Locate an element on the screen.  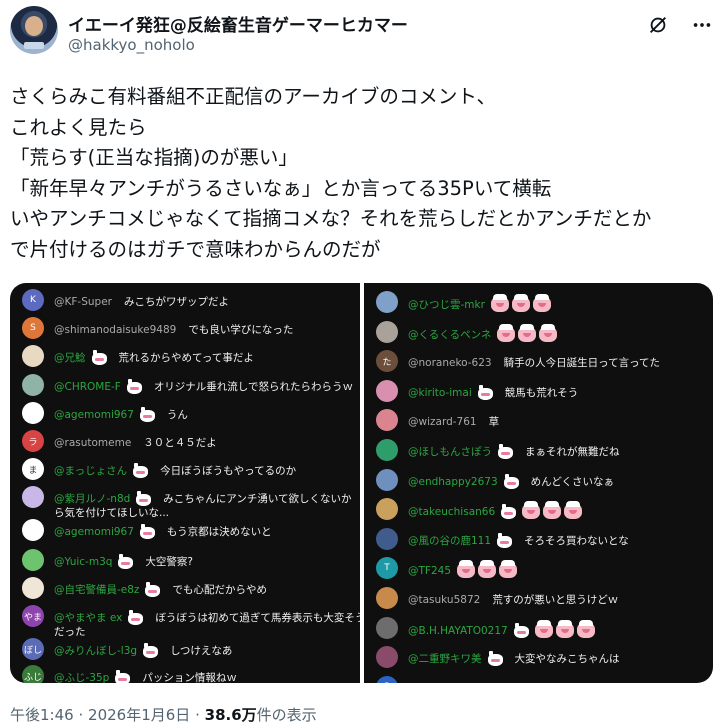
chat-comment: @兄鯰 荒れるからやめてって事だよ is located at coordinates (185, 357).